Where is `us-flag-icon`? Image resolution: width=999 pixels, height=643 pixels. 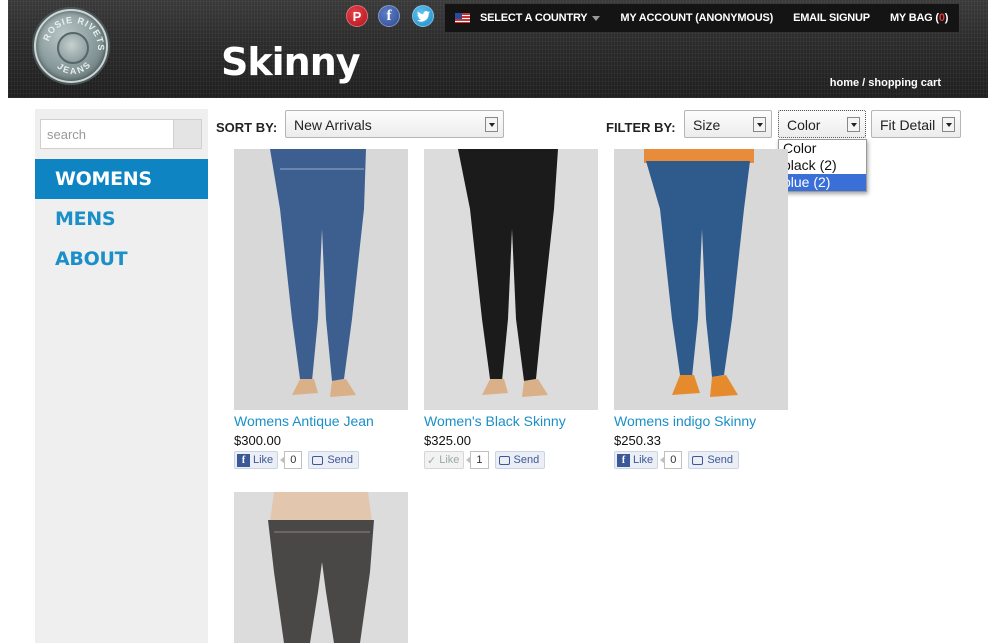 us-flag-icon is located at coordinates (462, 18).